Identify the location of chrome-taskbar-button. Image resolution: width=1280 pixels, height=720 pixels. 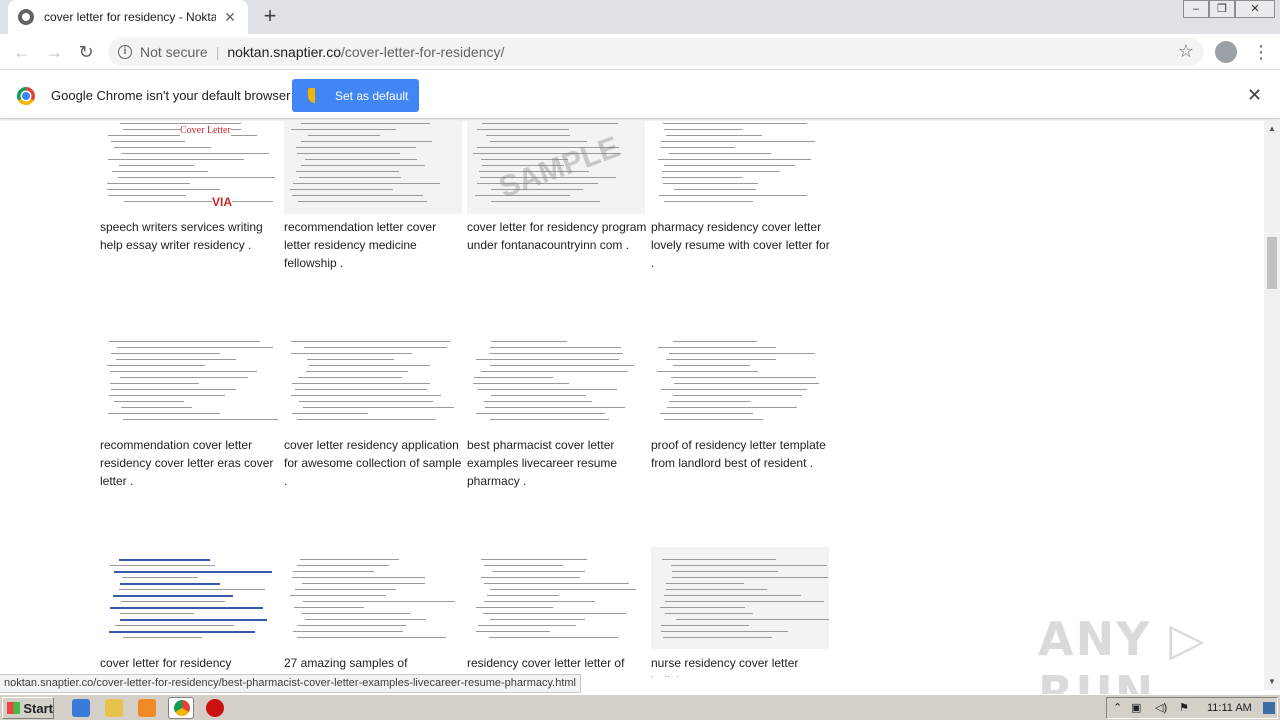
(181, 708).